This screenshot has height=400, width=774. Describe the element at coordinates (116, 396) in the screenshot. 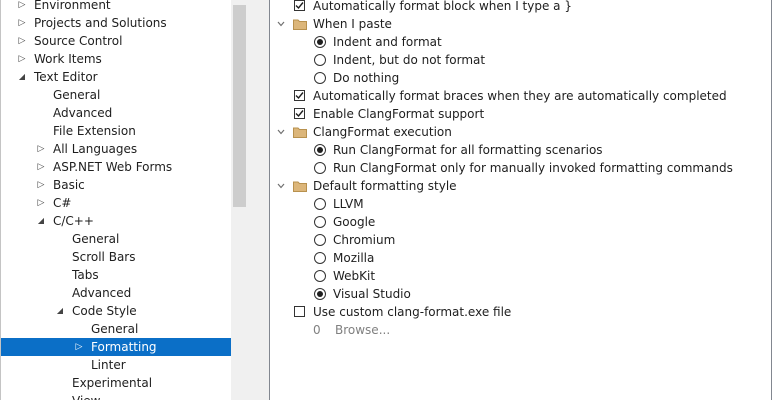

I see `tree-item-view: View` at that location.